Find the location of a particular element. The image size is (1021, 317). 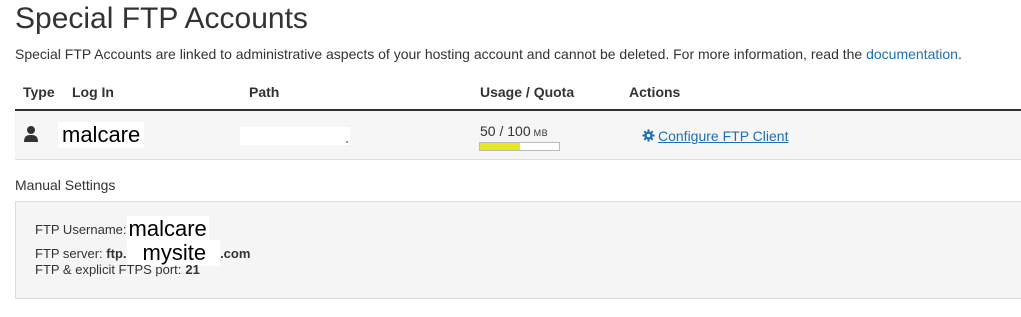

ftp-server-prefix: ftp. is located at coordinates (116, 253).